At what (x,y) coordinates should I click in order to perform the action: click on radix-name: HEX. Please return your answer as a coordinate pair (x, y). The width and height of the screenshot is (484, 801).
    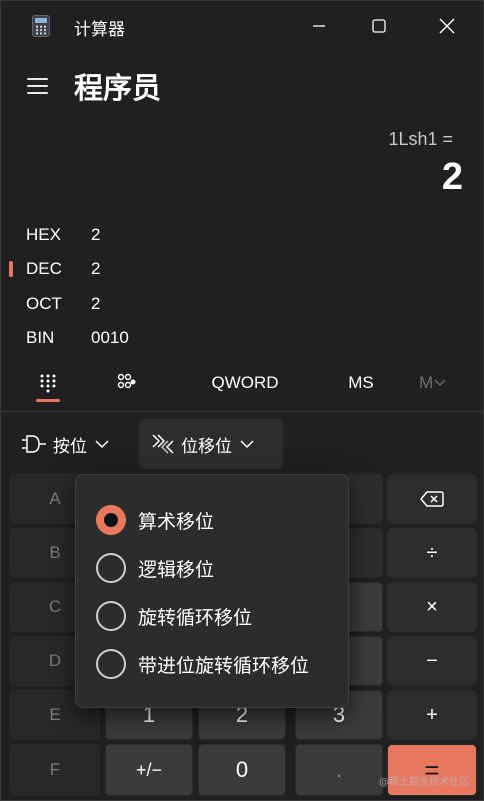
    Looking at the image, I should click on (43, 234).